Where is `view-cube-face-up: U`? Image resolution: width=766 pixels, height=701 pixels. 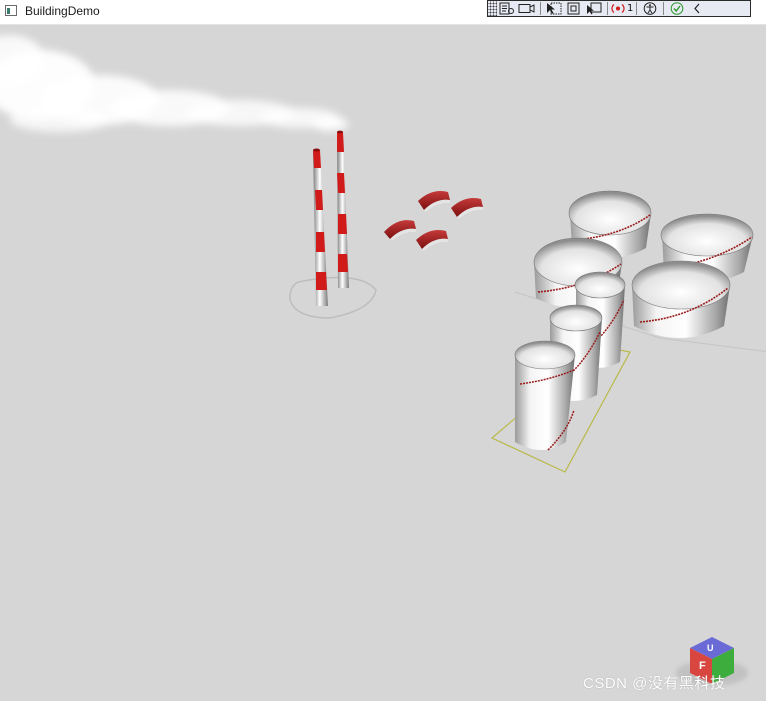 view-cube-face-up: U is located at coordinates (710, 648).